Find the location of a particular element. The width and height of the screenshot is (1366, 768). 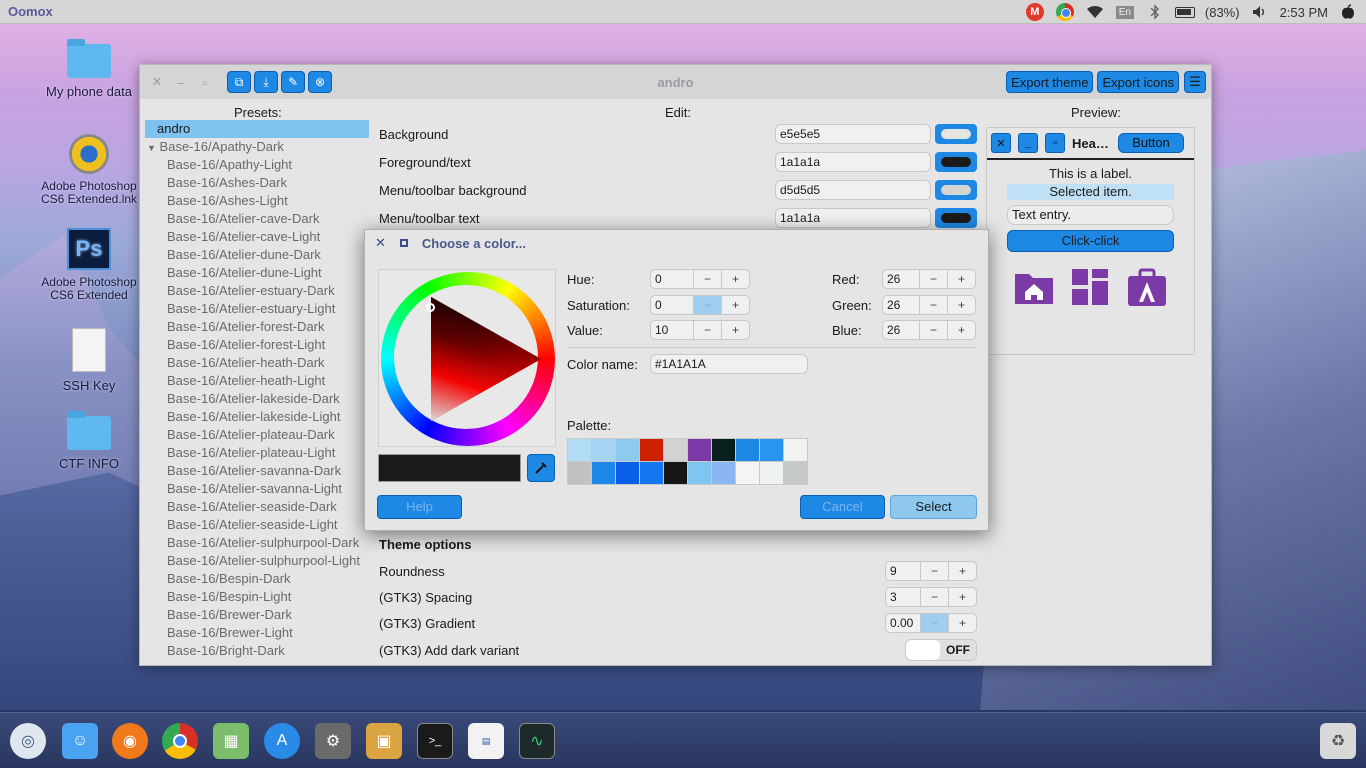

hex-input-menu-text: 1a1a1a is located at coordinates (853, 218).